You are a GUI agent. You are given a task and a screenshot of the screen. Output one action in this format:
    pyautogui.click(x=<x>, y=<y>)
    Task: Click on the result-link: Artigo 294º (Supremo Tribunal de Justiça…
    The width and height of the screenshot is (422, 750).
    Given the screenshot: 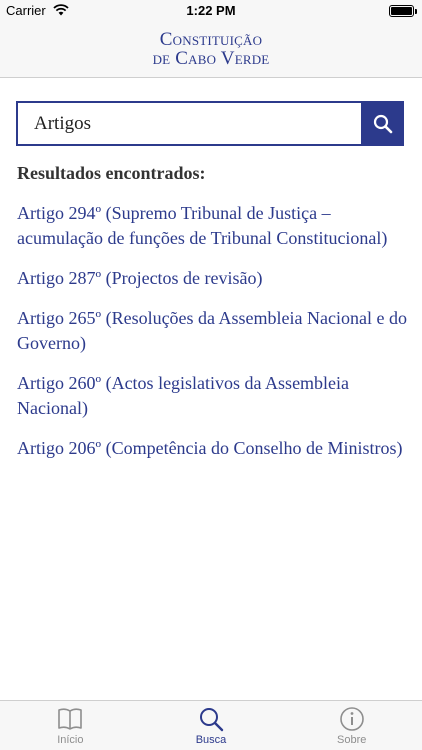 What is the action you would take?
    pyautogui.click(x=202, y=225)
    